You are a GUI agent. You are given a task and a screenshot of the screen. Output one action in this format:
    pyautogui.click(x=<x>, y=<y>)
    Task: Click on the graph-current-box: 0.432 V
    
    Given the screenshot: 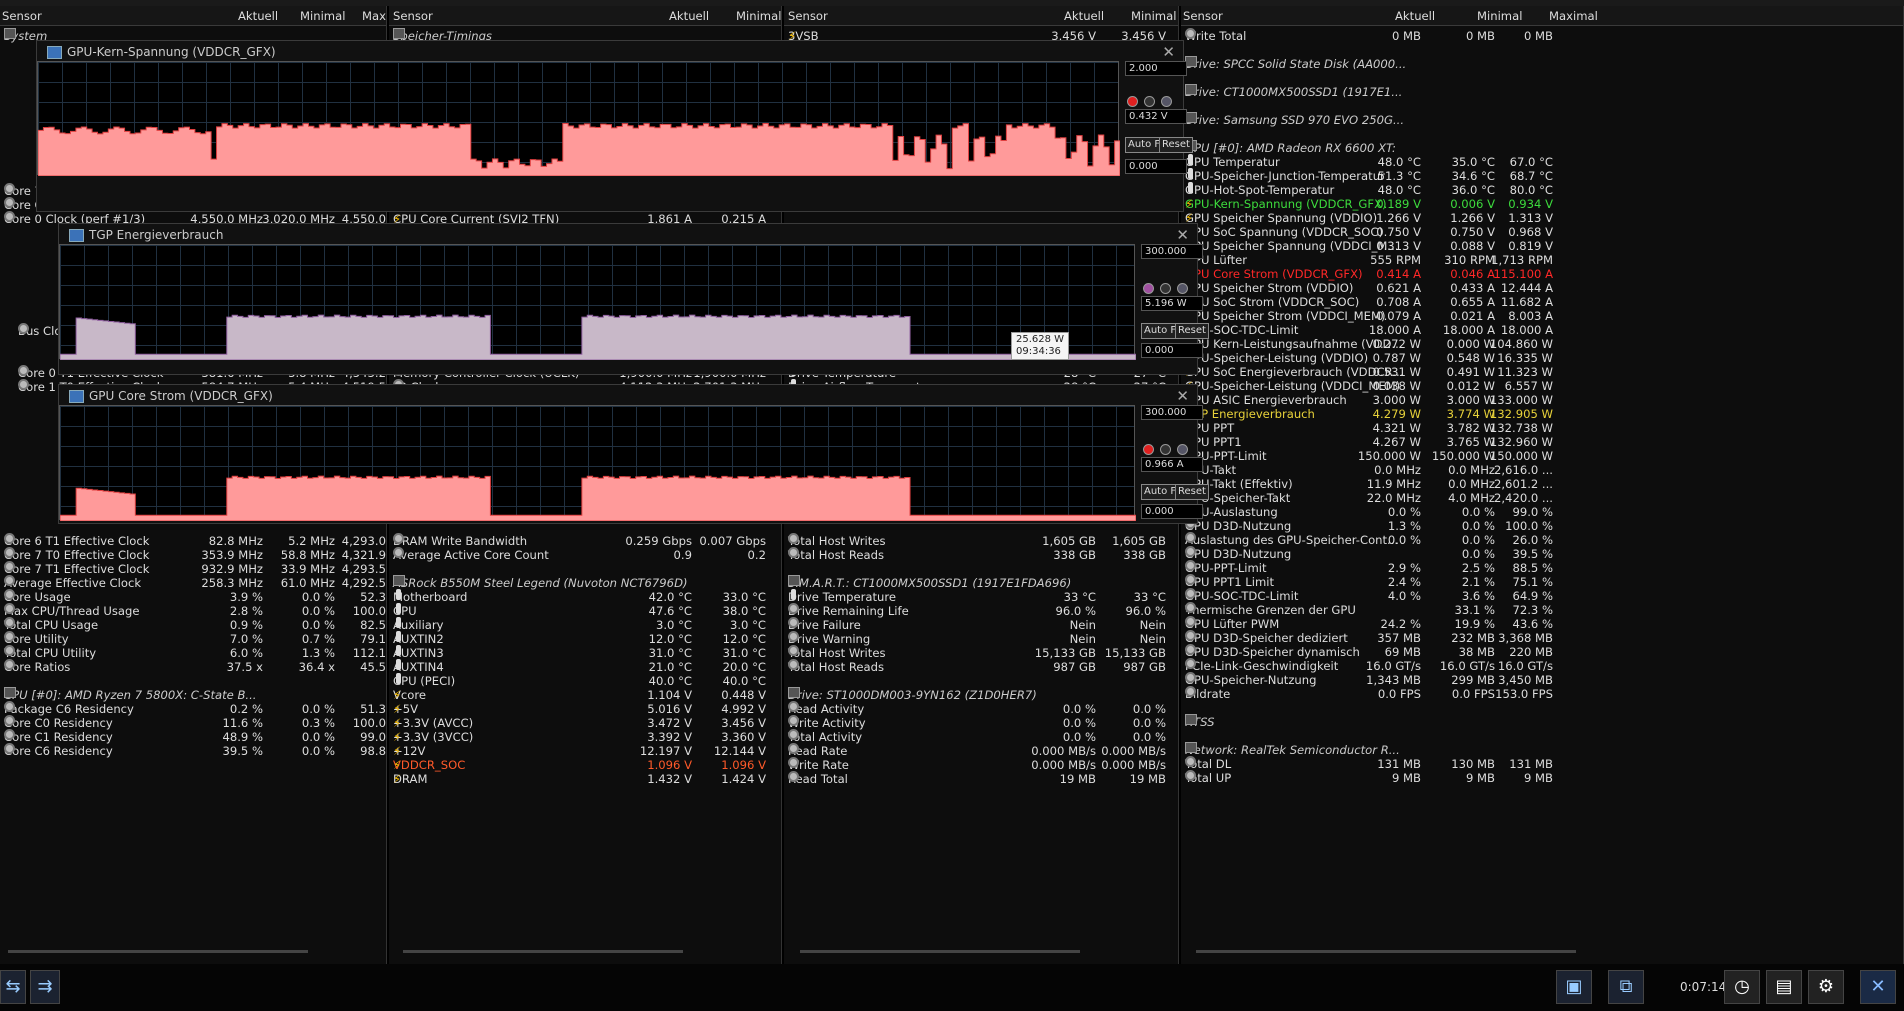 What is the action you would take?
    pyautogui.click(x=1156, y=116)
    